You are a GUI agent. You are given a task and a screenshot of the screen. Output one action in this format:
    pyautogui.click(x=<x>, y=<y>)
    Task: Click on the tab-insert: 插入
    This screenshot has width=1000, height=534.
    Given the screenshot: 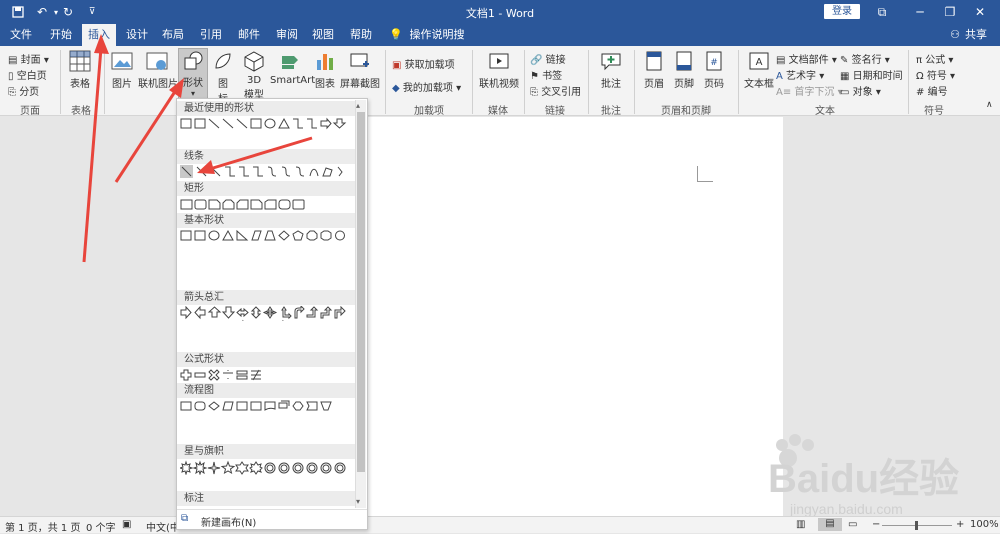 What is the action you would take?
    pyautogui.click(x=99, y=35)
    